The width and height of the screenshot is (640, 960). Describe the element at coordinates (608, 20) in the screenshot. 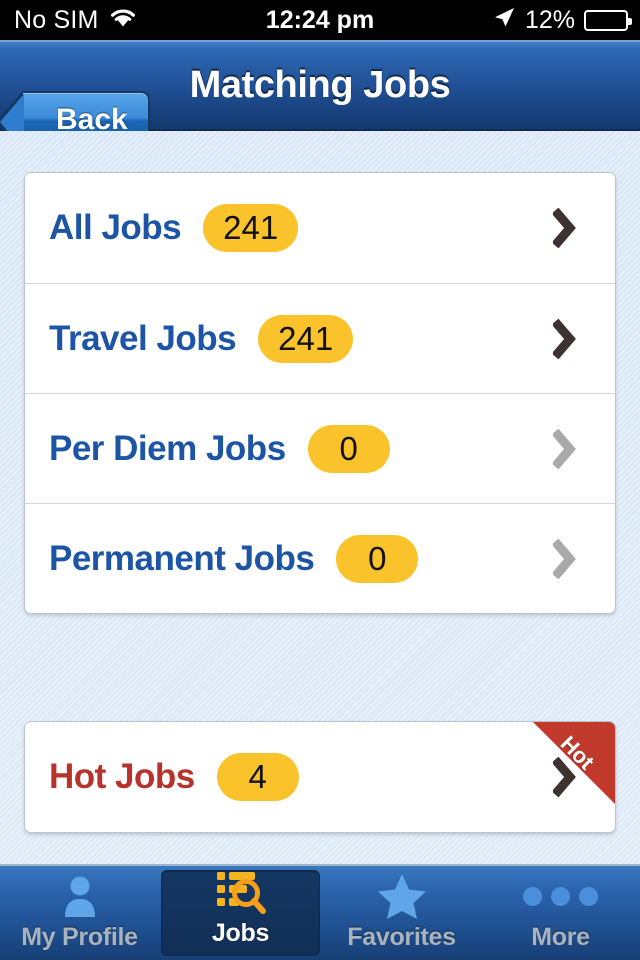

I see `battery-icon` at that location.